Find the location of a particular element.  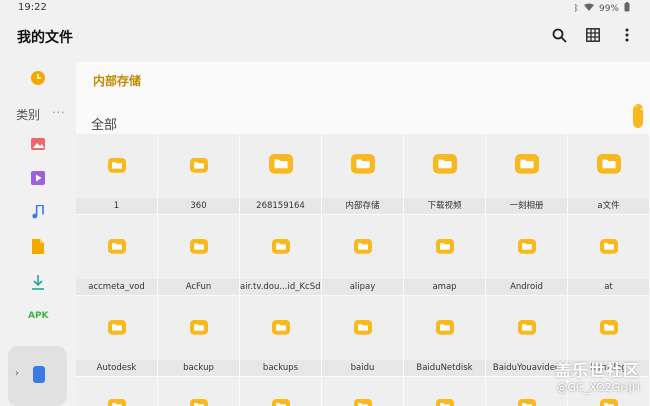

folder-item: amap is located at coordinates (444, 255).